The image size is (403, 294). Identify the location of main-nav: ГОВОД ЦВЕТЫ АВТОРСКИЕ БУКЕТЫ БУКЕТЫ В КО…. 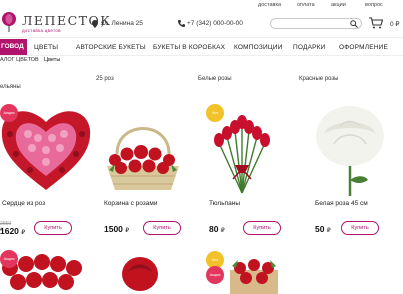
(201, 46).